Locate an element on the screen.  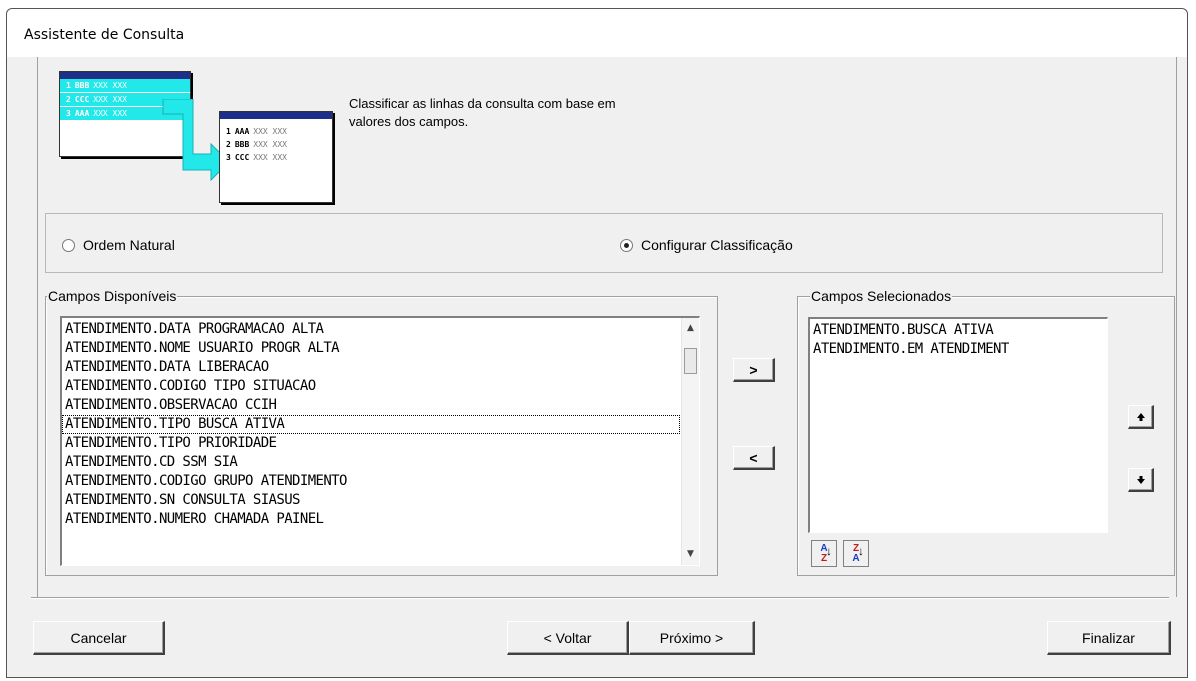
radio-configurar-classificacao: Configurar Classificação is located at coordinates (706, 245).